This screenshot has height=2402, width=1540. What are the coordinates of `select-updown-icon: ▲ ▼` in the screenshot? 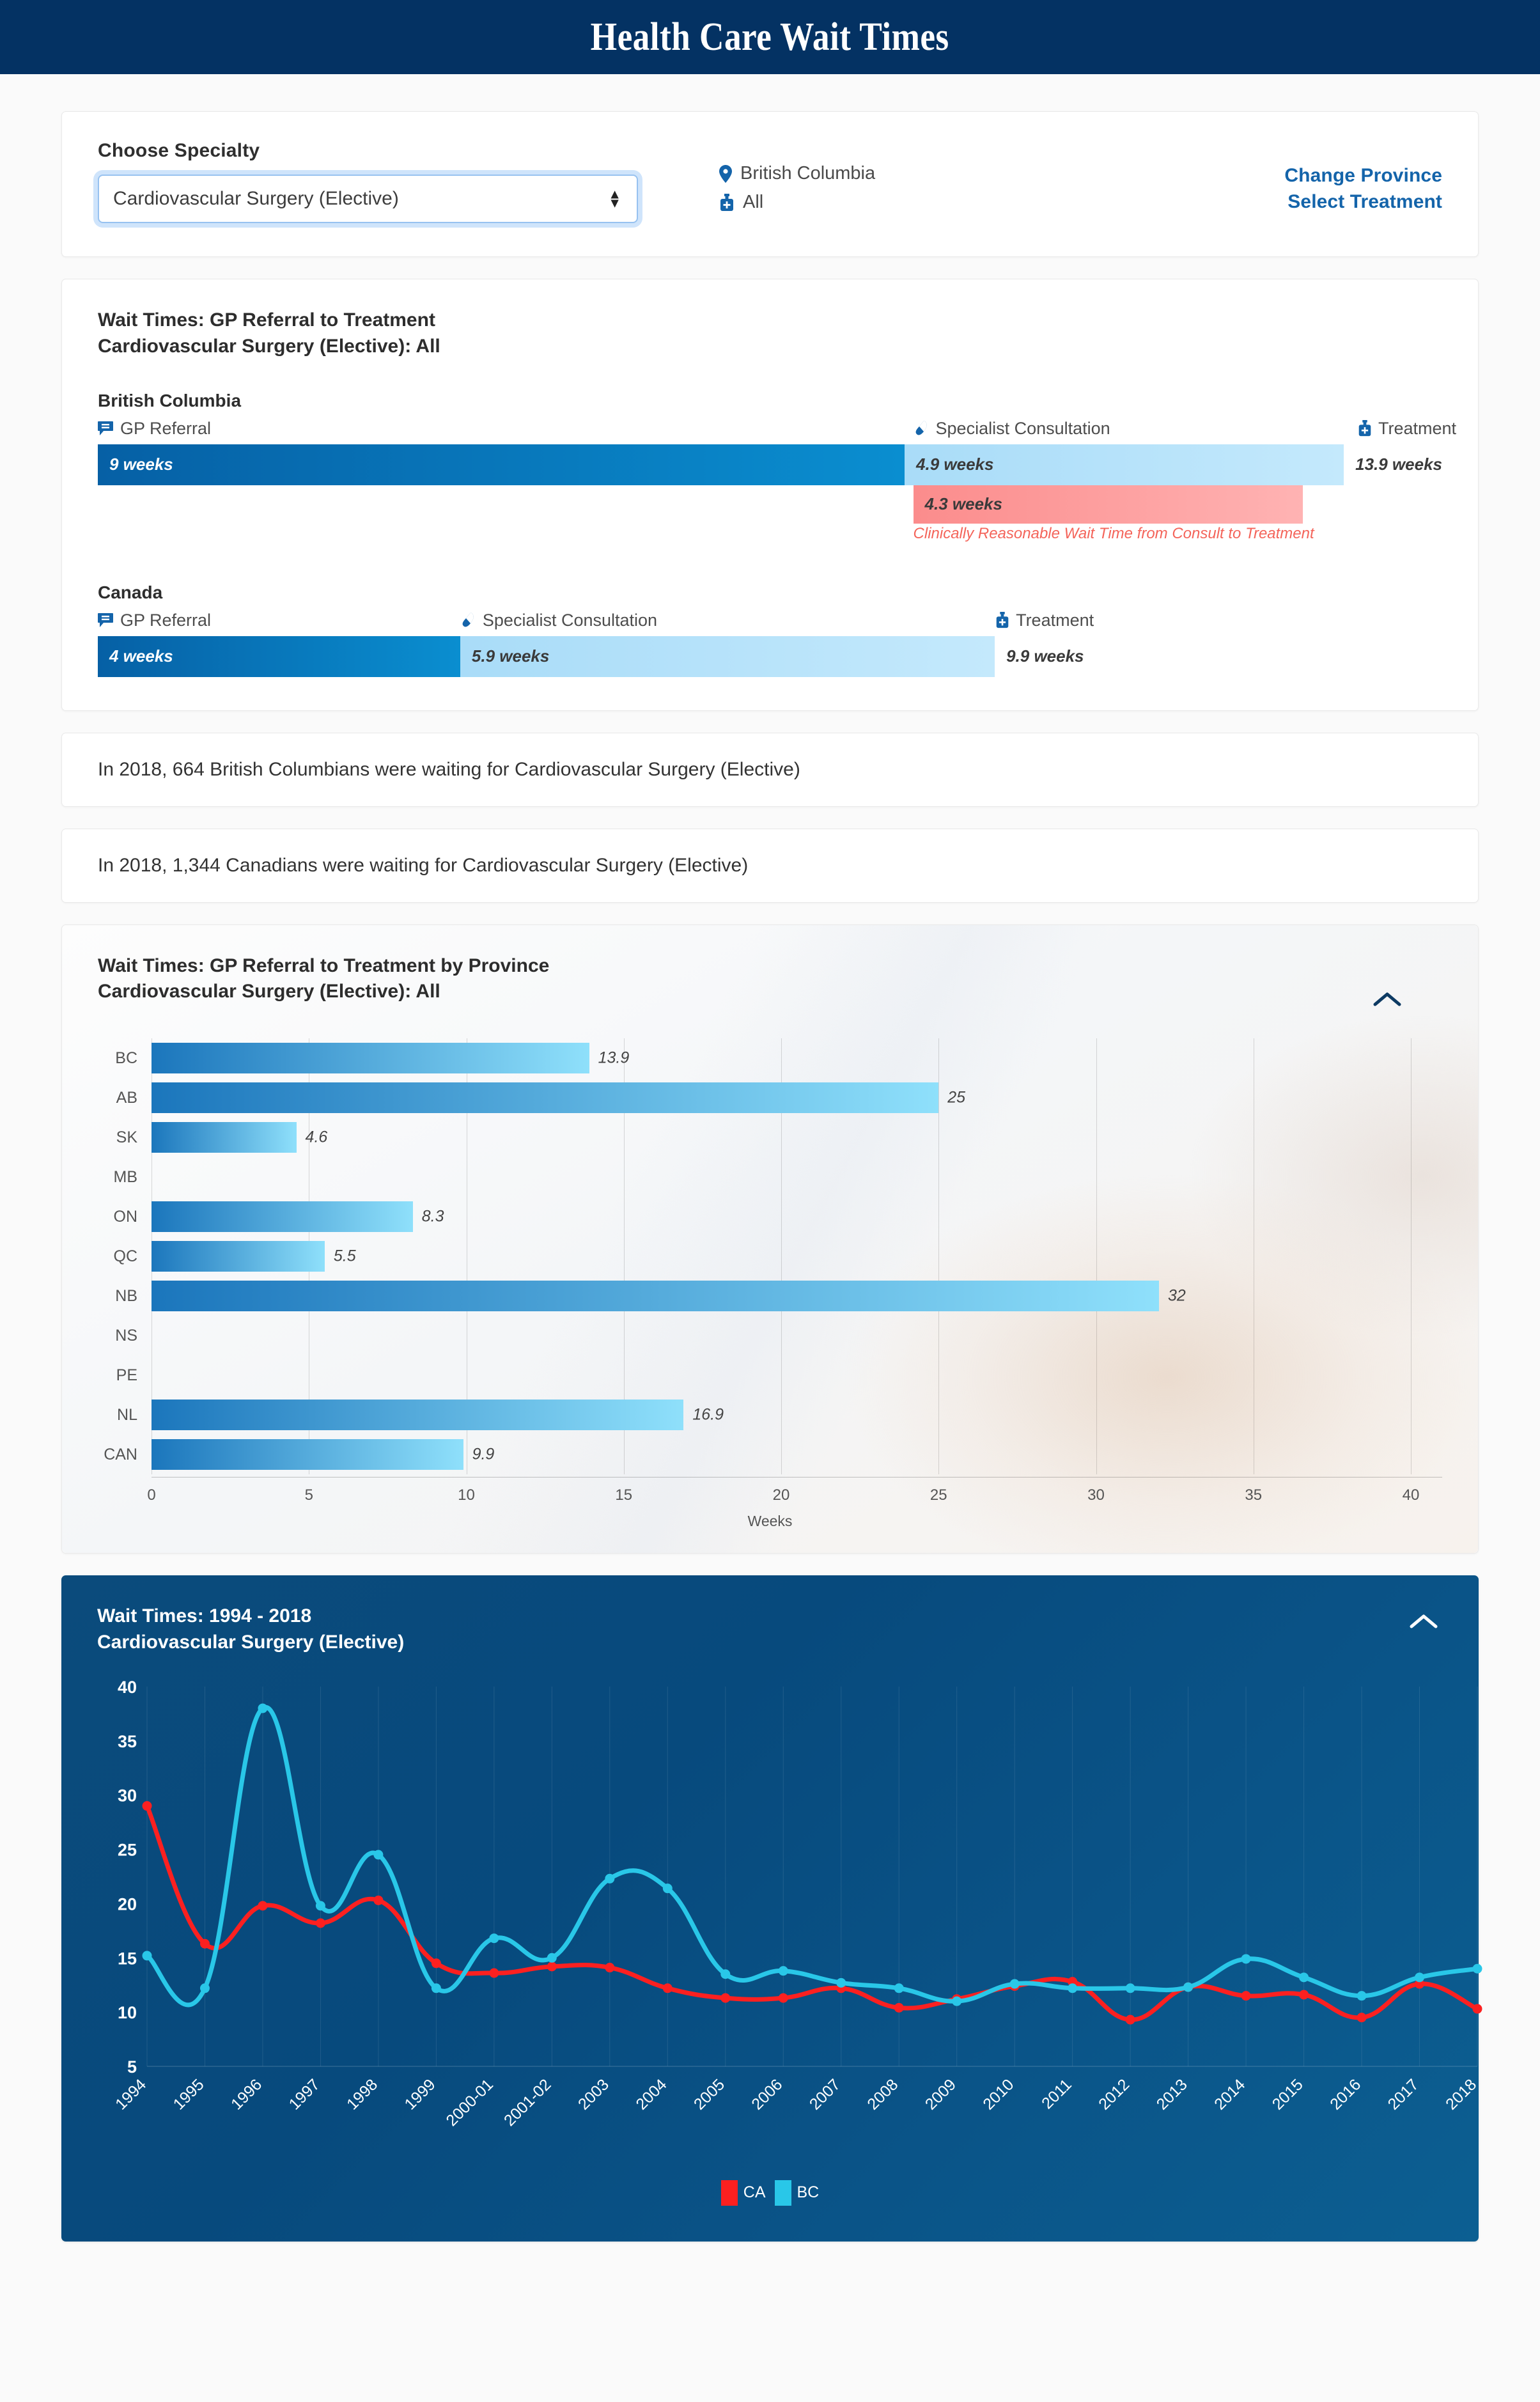 It's located at (614, 198).